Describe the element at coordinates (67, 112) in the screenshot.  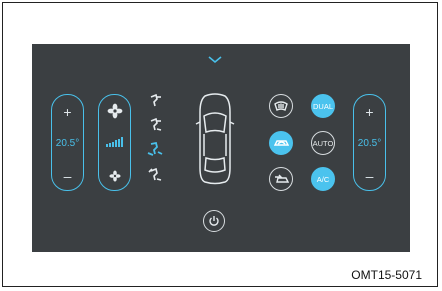
I see `left-temp-increase-button: +` at that location.